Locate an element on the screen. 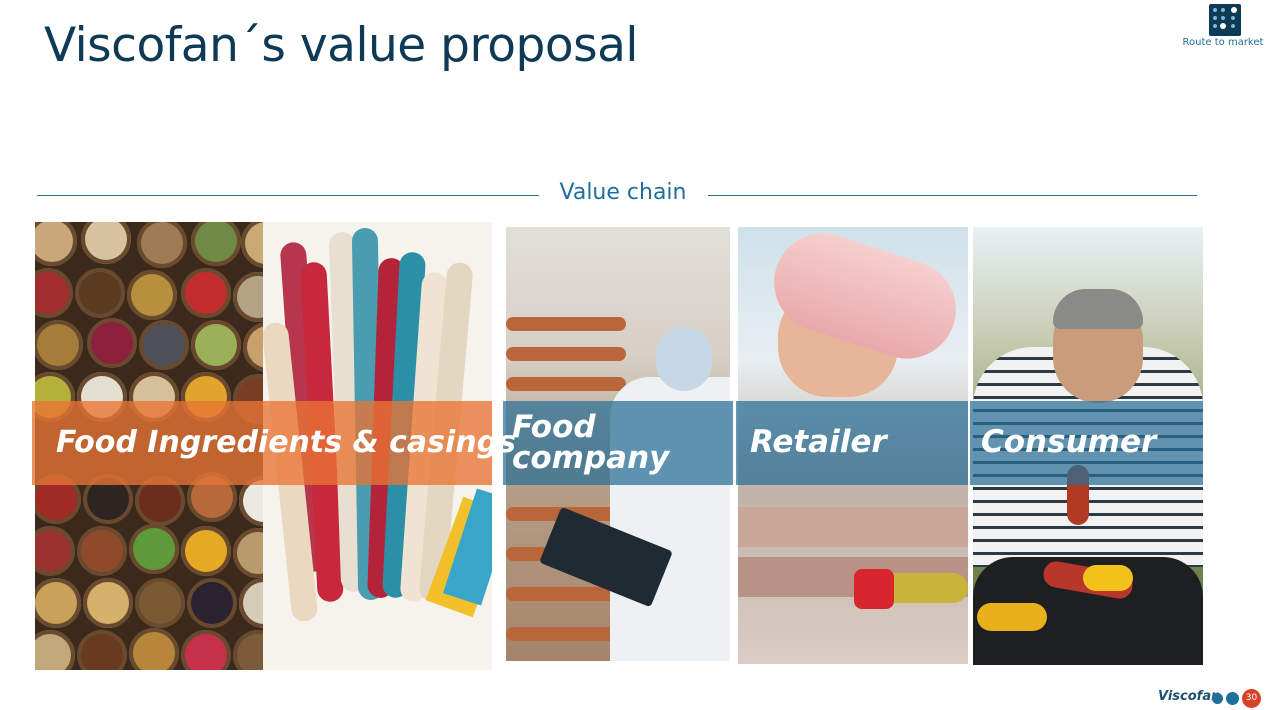 The height and width of the screenshot is (710, 1265). food-company-label-line1: Food is located at coordinates (554, 427).